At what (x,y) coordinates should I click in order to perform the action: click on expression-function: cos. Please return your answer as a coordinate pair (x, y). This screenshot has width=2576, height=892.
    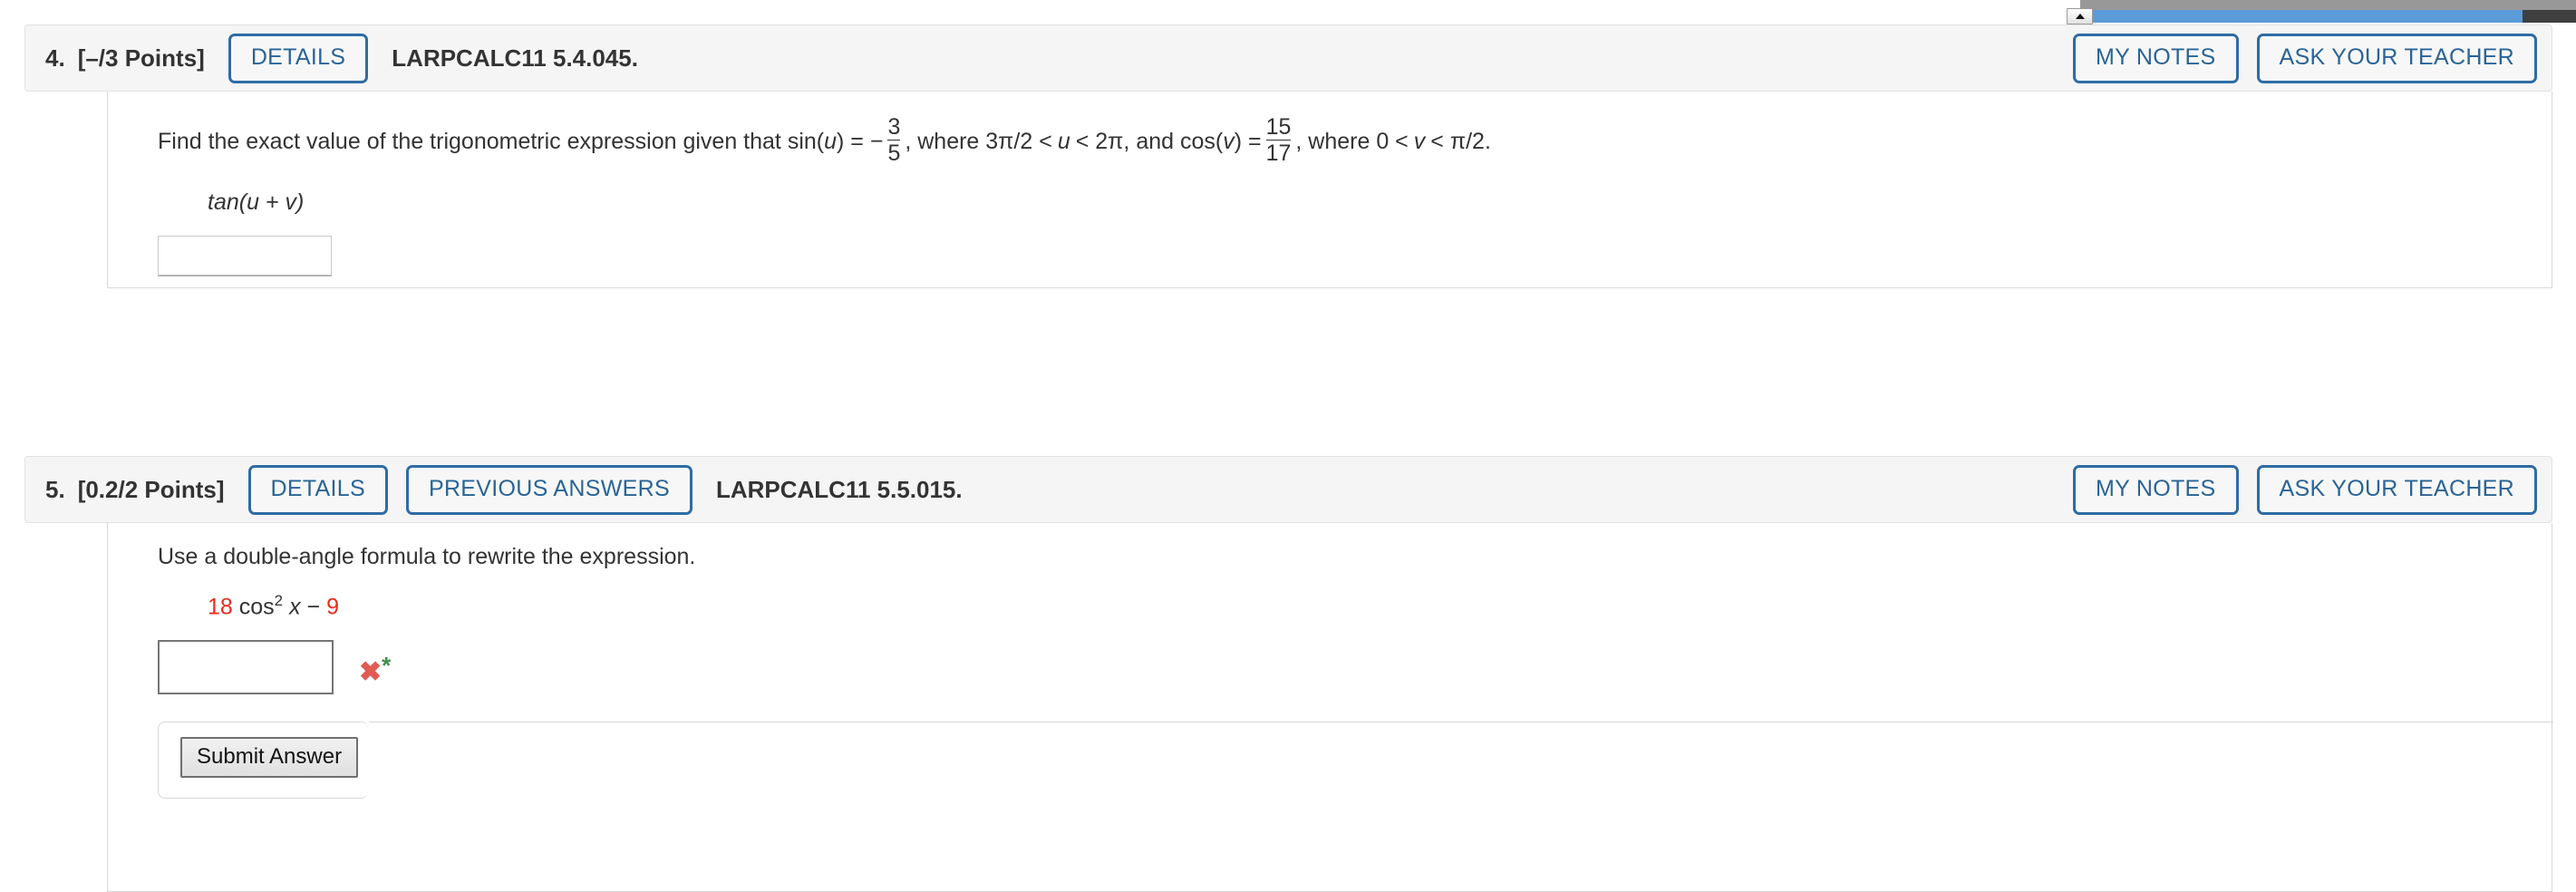
    Looking at the image, I should click on (256, 606).